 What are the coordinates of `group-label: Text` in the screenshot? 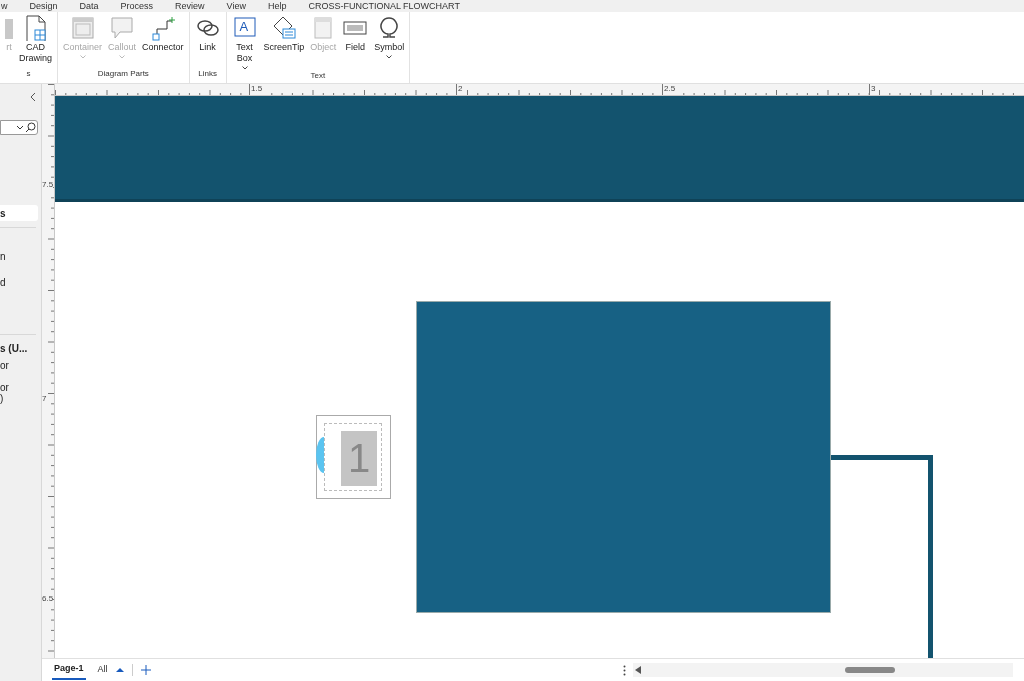 It's located at (318, 75).